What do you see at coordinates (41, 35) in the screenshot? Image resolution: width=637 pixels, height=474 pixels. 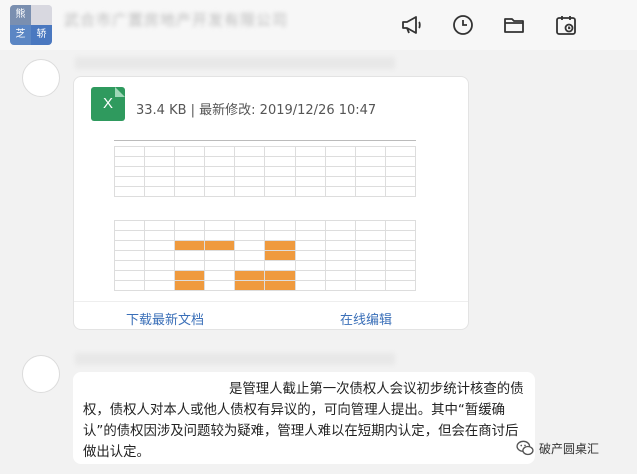 I see `group-avatar-cell: 轿` at bounding box center [41, 35].